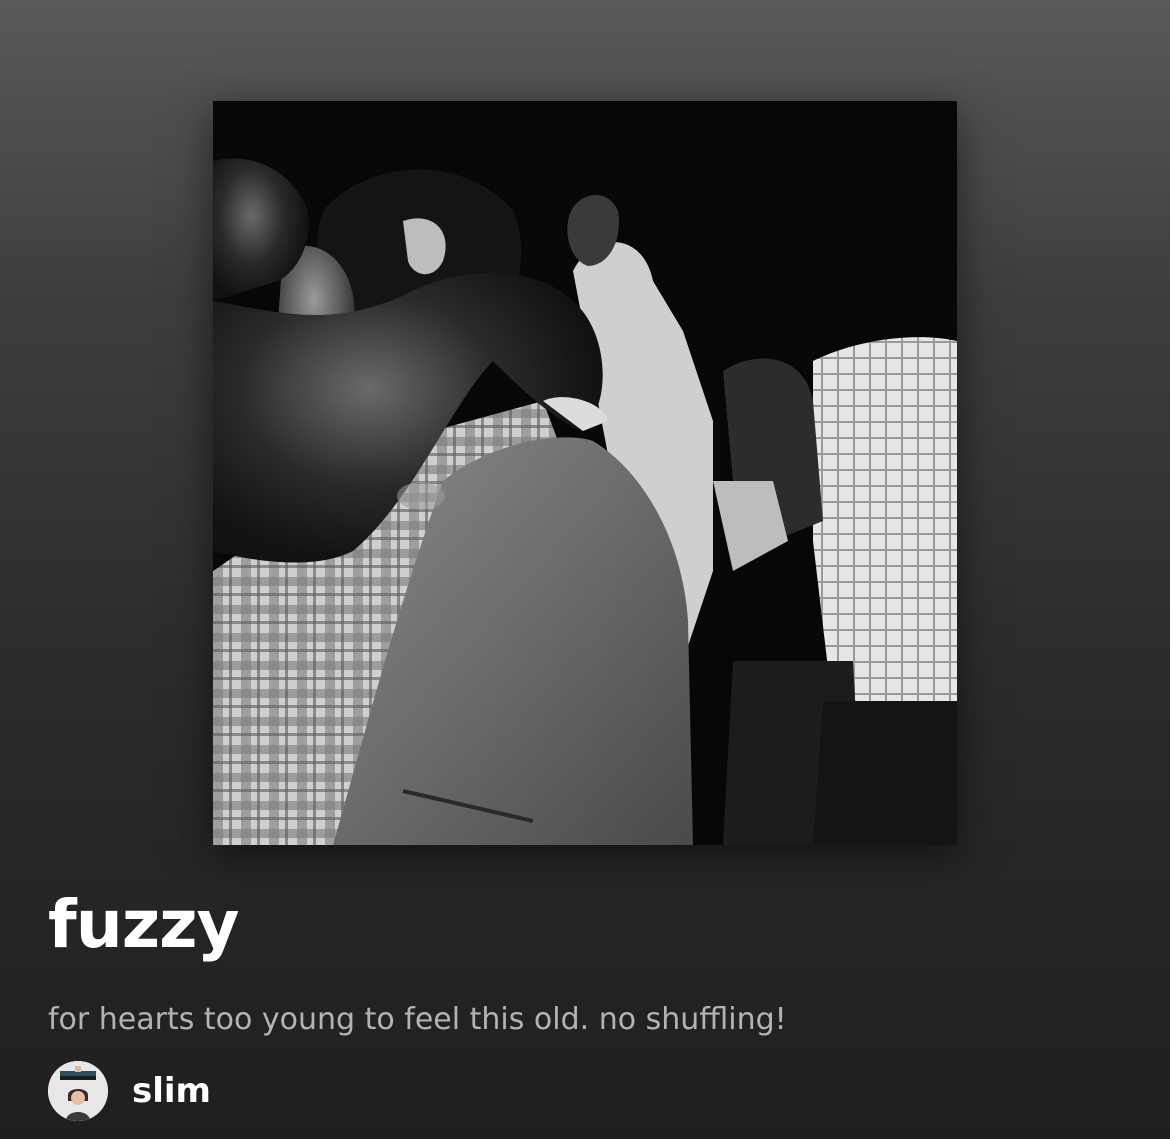 This screenshot has height=1139, width=1170. Describe the element at coordinates (171, 1091) in the screenshot. I see `owner-name: slim` at that location.